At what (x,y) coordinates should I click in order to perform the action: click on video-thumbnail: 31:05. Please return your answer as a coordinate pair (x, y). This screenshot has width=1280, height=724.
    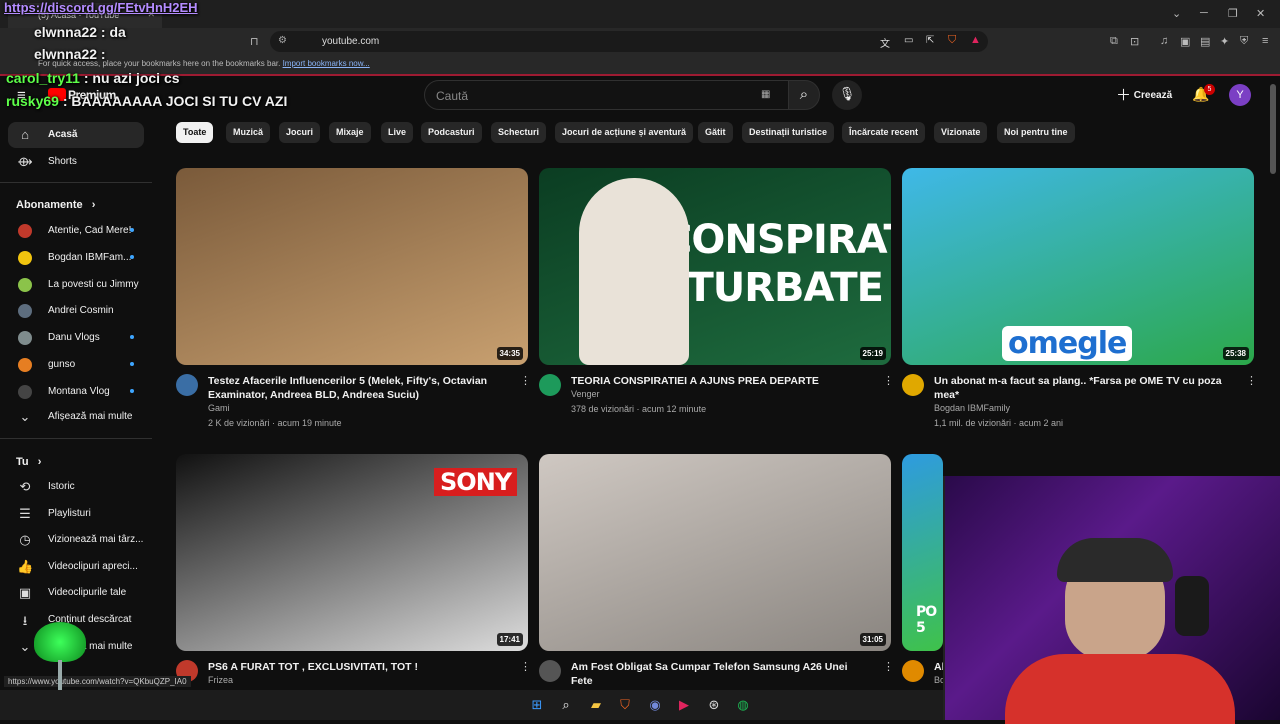
    Looking at the image, I should click on (715, 552).